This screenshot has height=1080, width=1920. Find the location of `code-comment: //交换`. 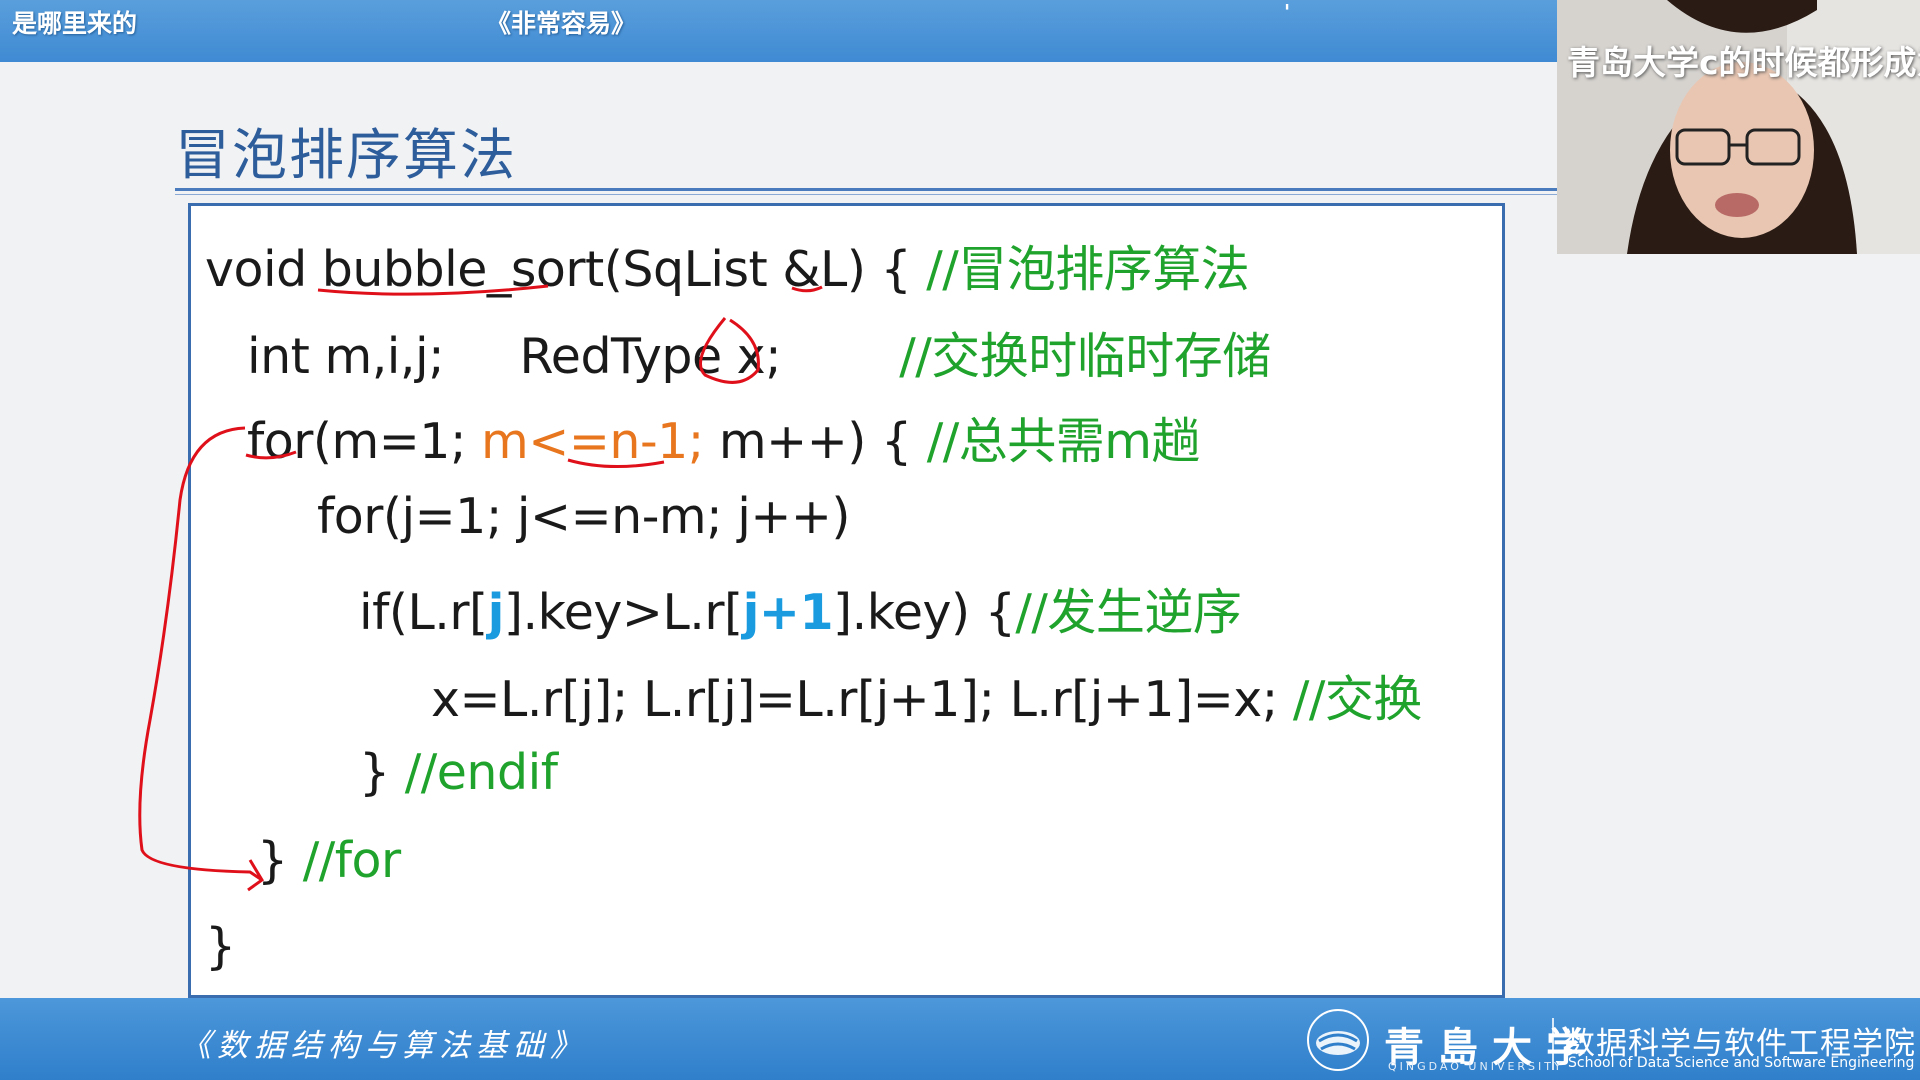

code-comment: //交换 is located at coordinates (1357, 699).